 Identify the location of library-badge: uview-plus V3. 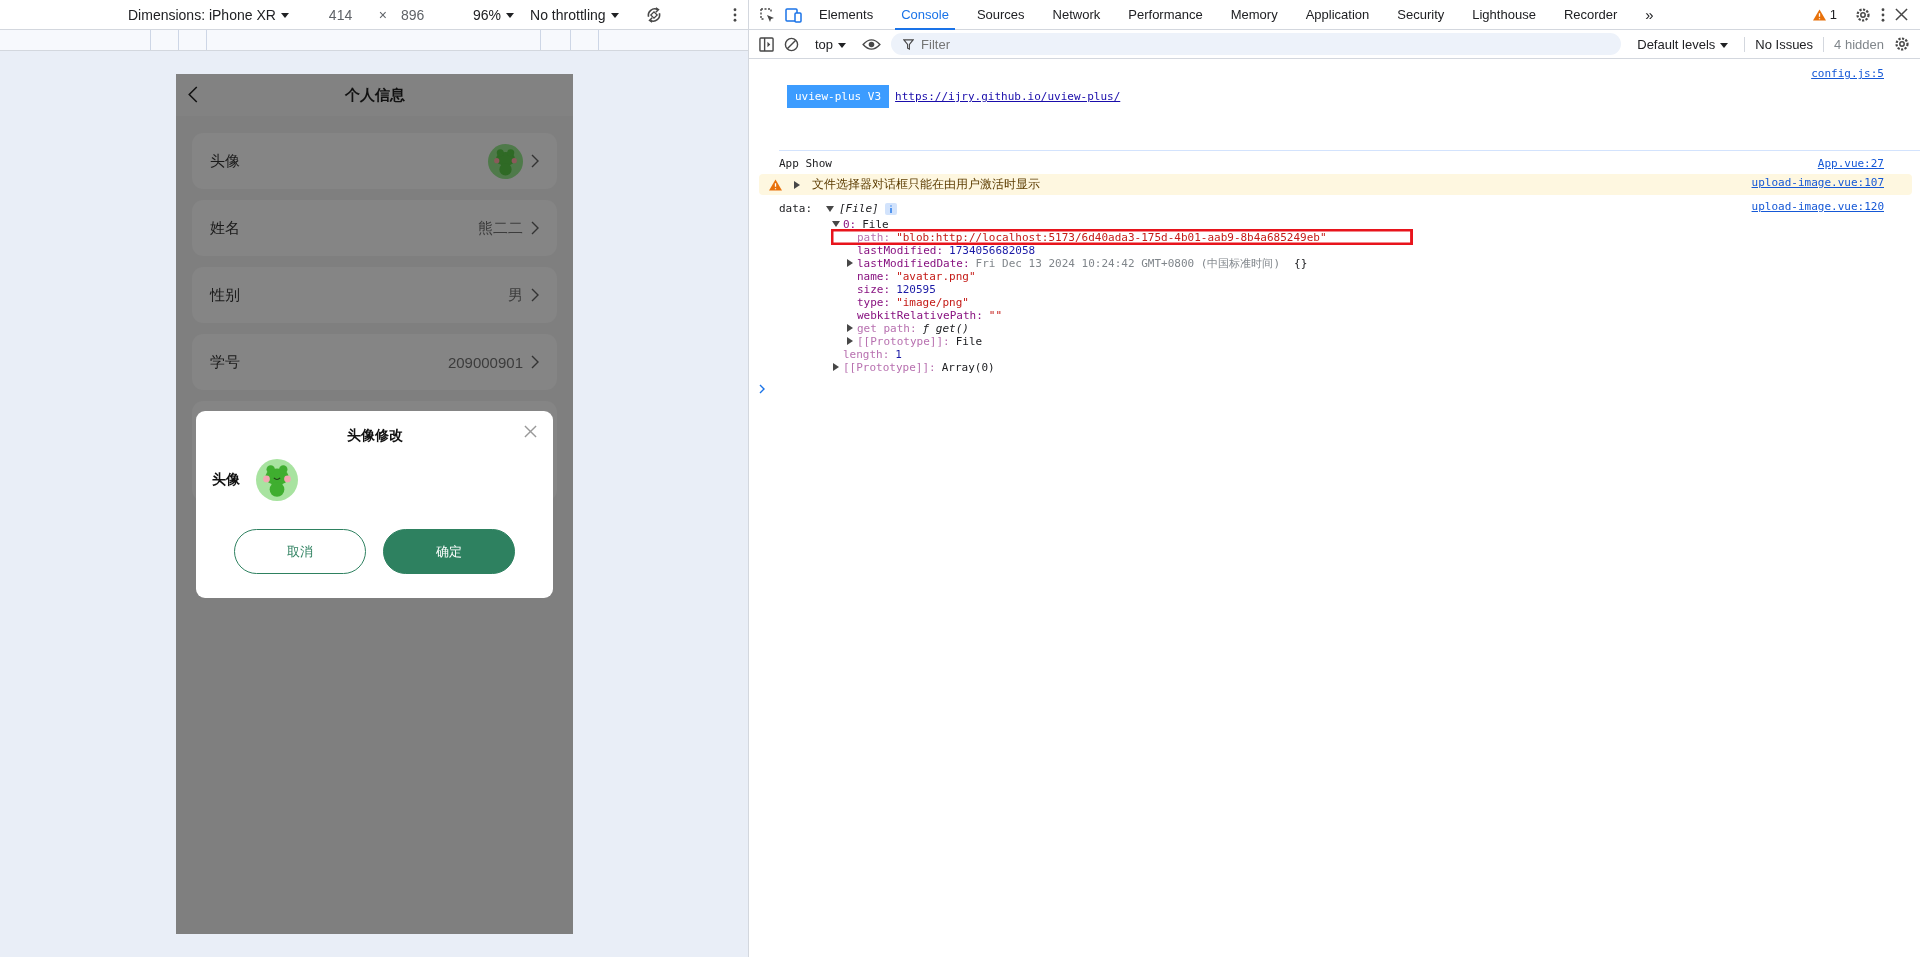
(838, 96).